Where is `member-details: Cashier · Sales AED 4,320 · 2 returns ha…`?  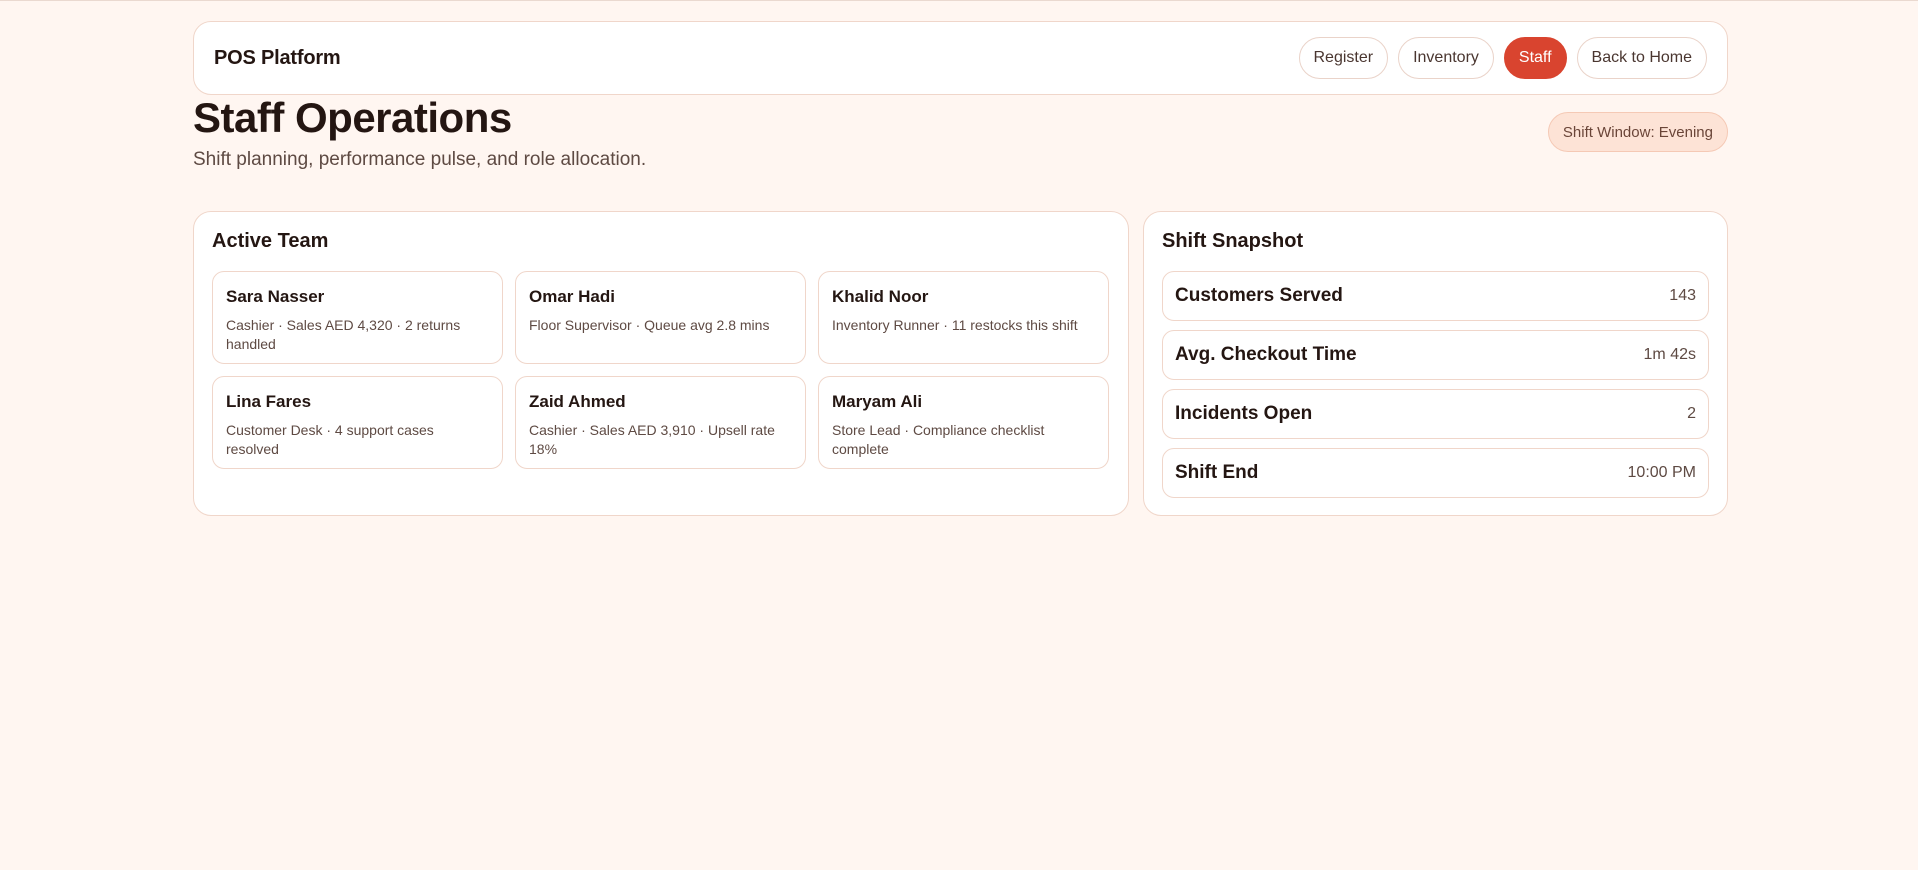
member-details: Cashier · Sales AED 4,320 · 2 returns ha… is located at coordinates (343, 334).